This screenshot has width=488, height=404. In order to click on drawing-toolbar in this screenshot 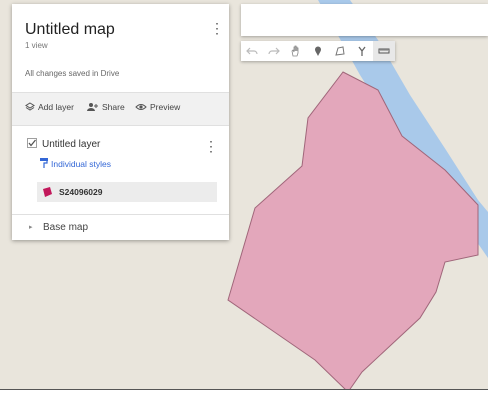, I will do `click(318, 51)`.